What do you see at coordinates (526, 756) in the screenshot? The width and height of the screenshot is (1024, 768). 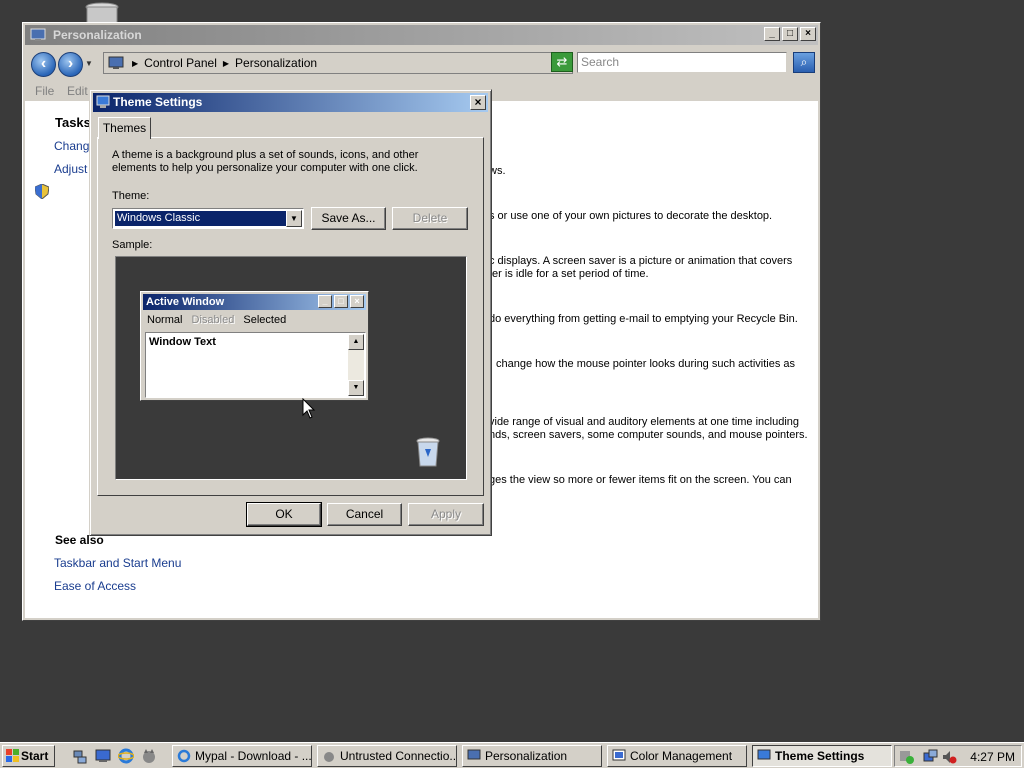 I see `taskbar-item-label: Personalization` at bounding box center [526, 756].